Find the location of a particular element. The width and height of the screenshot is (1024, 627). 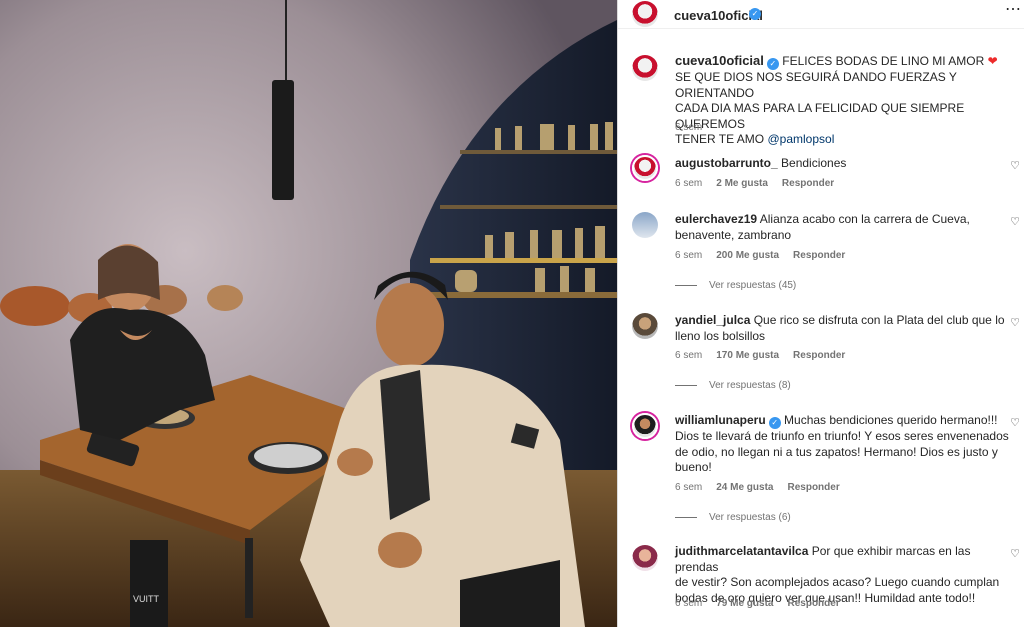

comment-meta: 6 sem 200 Me gusta Responder is located at coordinates (767, 255).